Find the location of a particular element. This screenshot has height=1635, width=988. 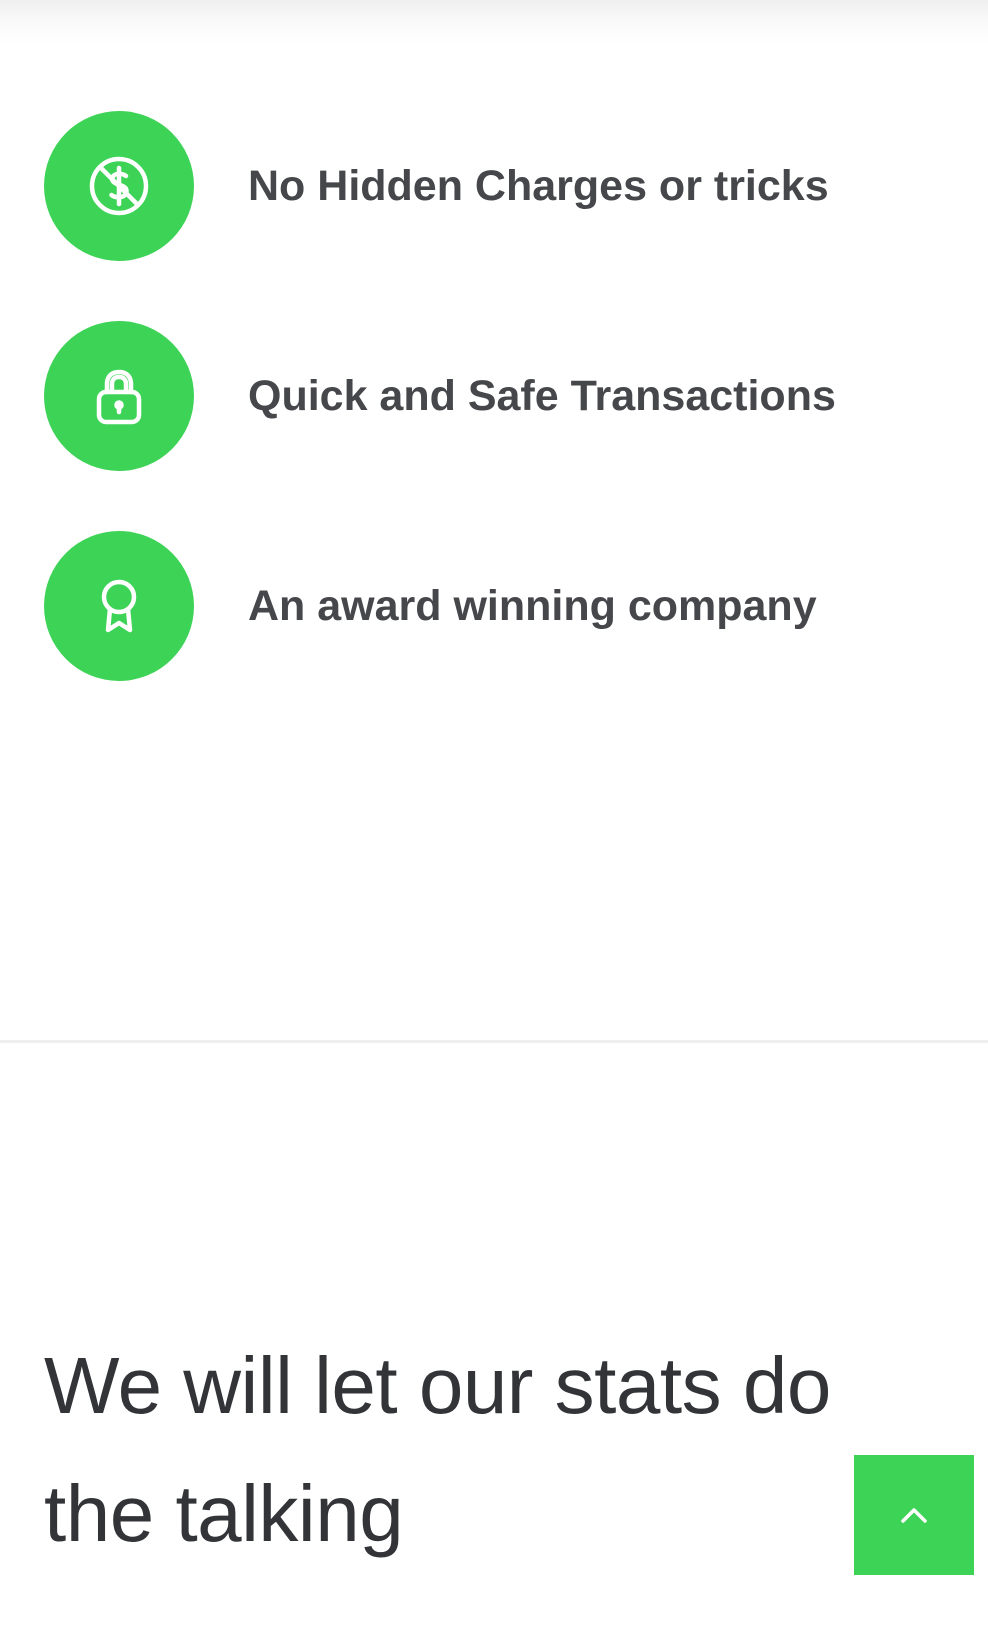

chevron-up-icon is located at coordinates (914, 1515).